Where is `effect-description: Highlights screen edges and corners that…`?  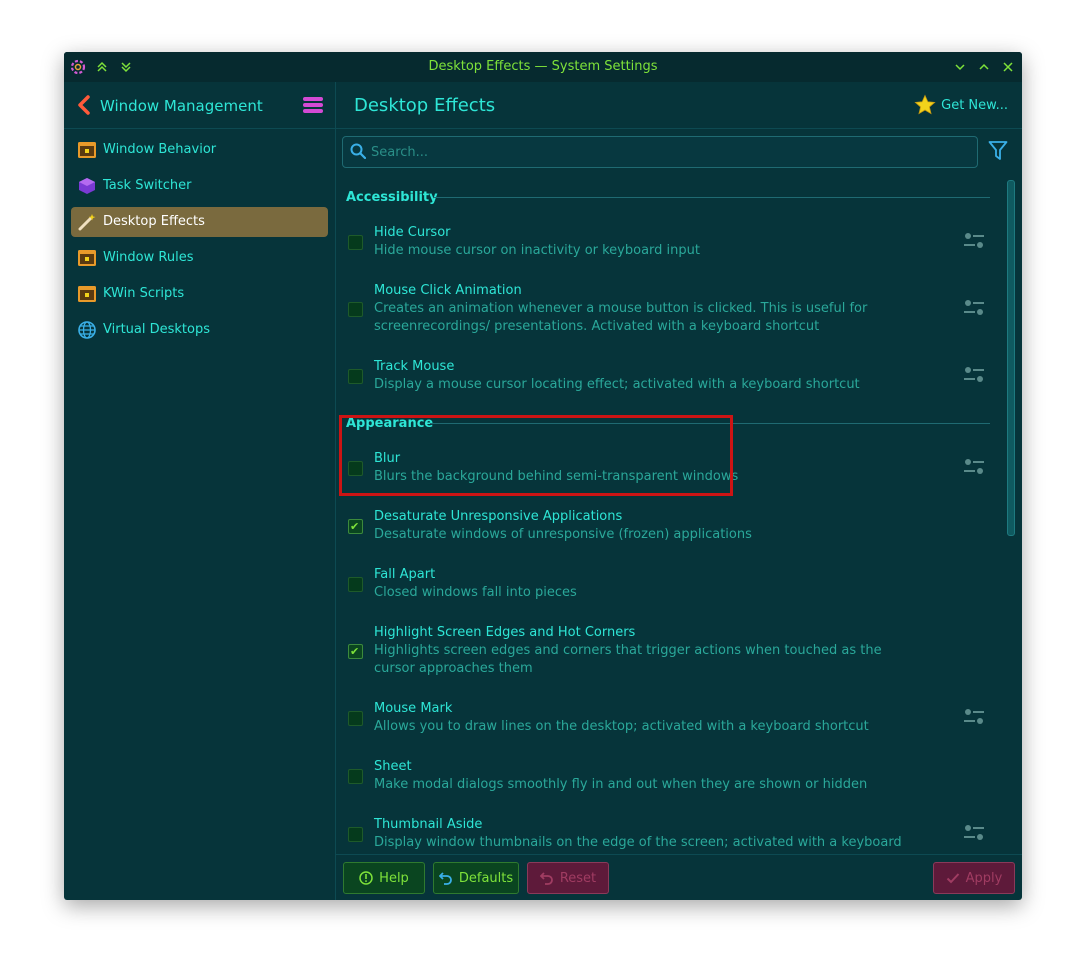 effect-description: Highlights screen edges and corners that… is located at coordinates (628, 659).